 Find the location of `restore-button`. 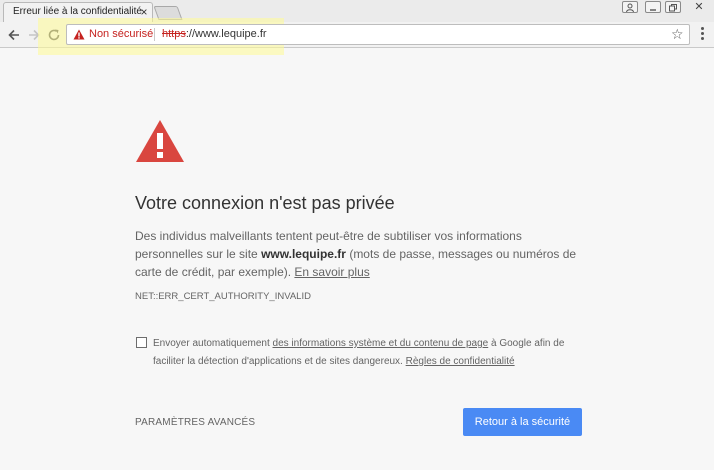

restore-button is located at coordinates (673, 7).